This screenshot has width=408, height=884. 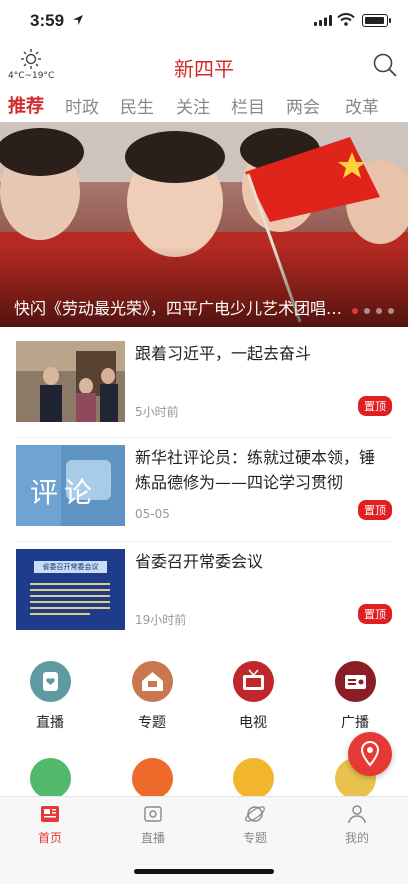 What do you see at coordinates (204, 385) in the screenshot?
I see `news-item: 跟着习近平，一起去奋斗 5小时前 置顶` at bounding box center [204, 385].